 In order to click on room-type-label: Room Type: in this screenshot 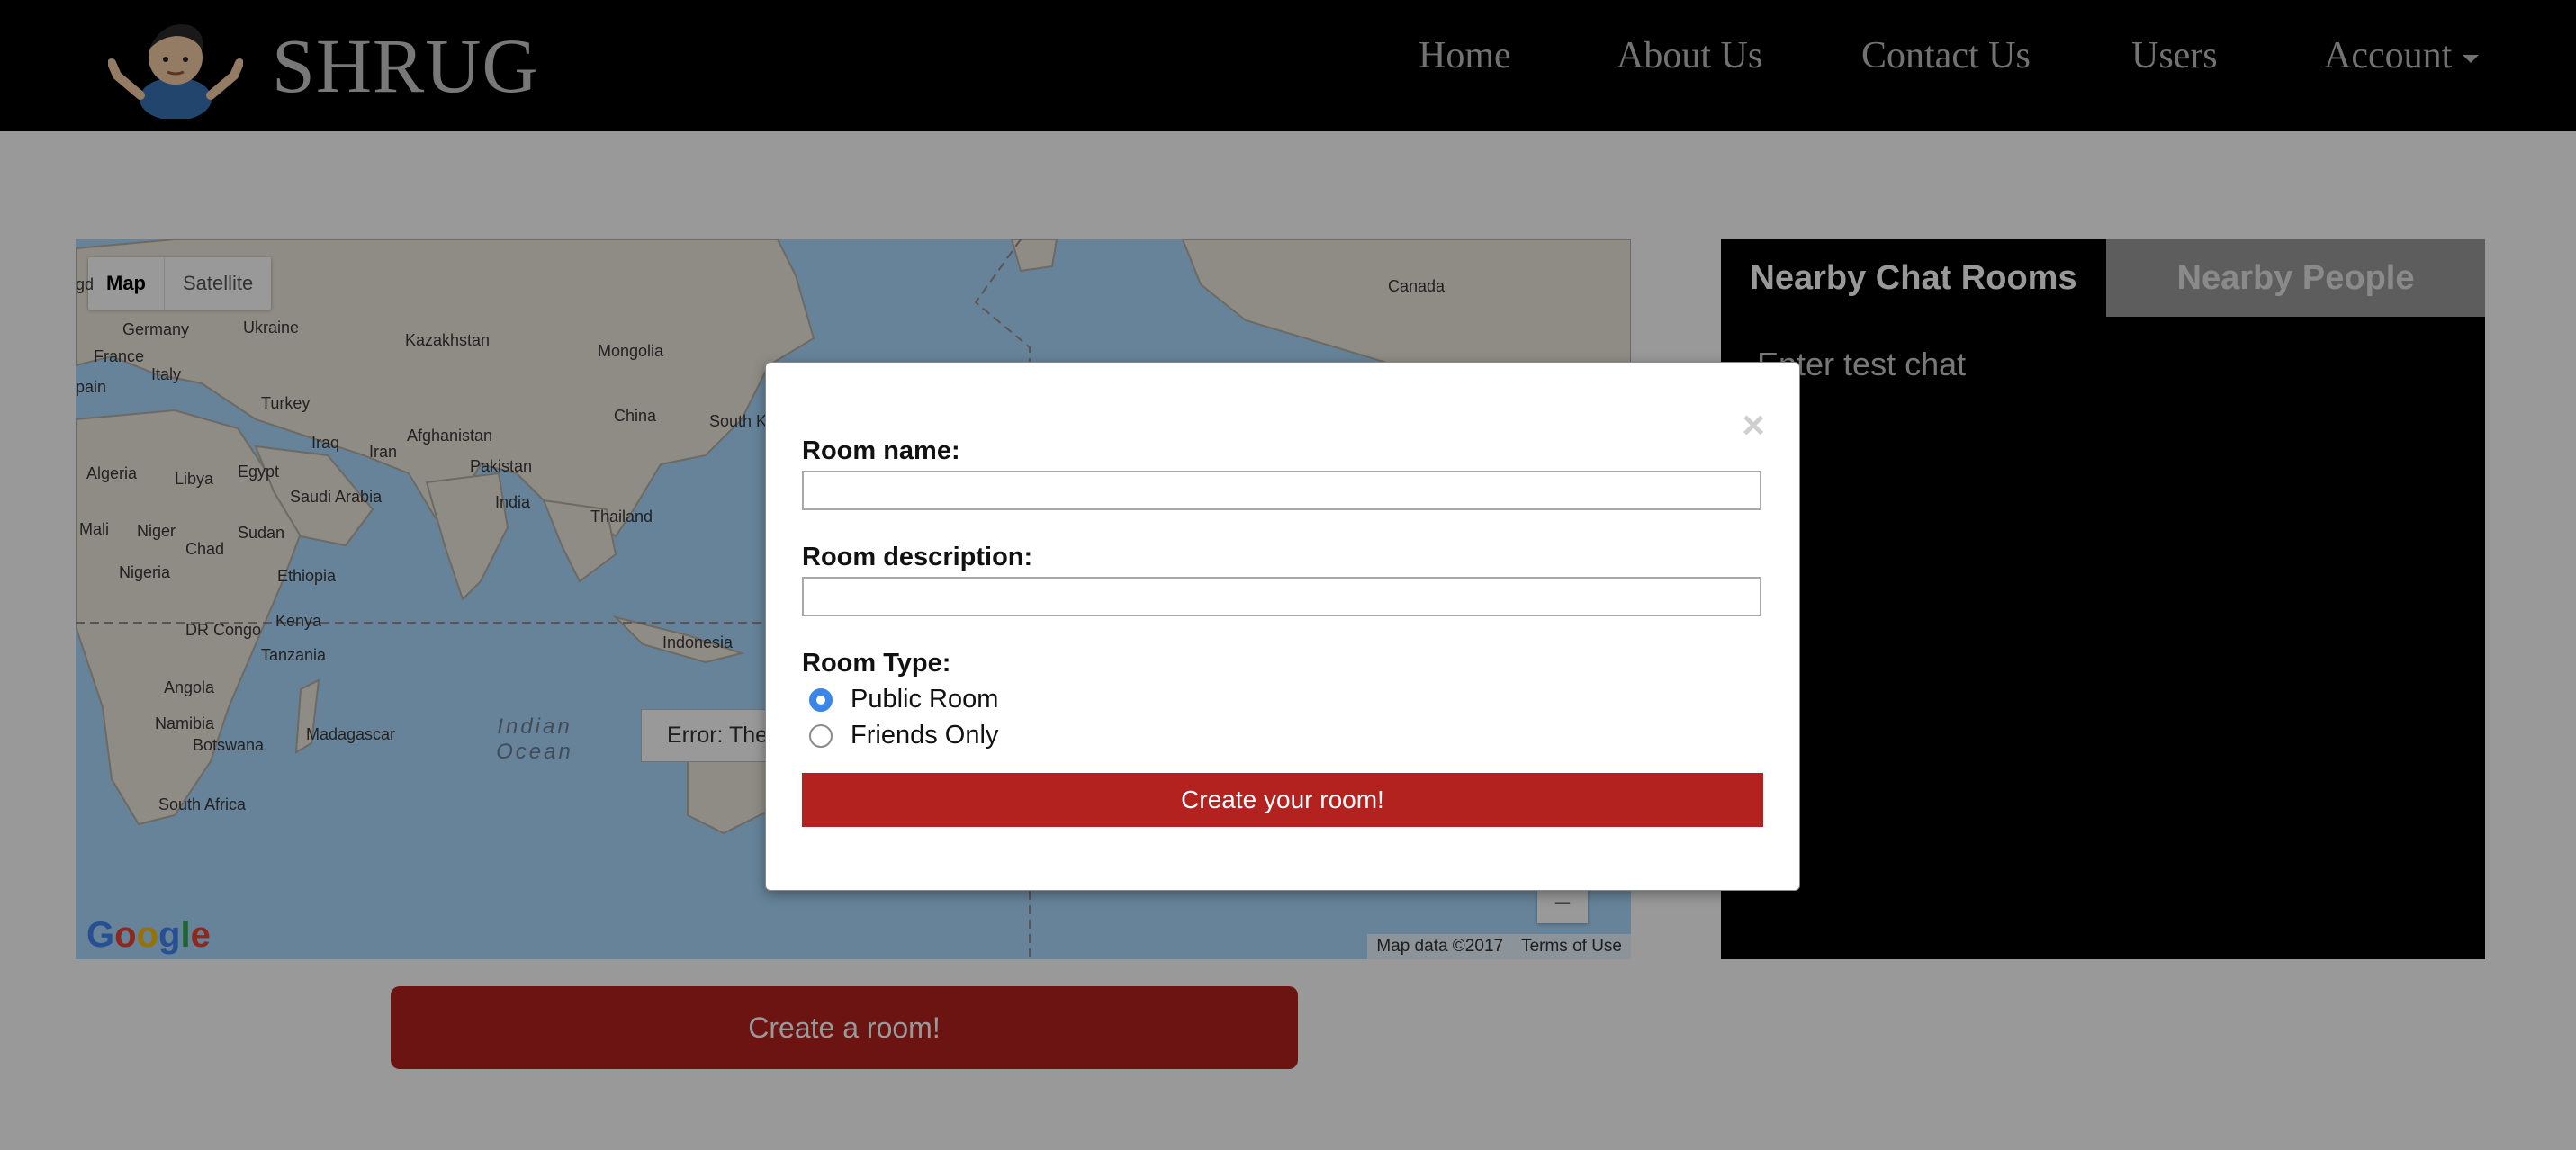, I will do `click(876, 663)`.